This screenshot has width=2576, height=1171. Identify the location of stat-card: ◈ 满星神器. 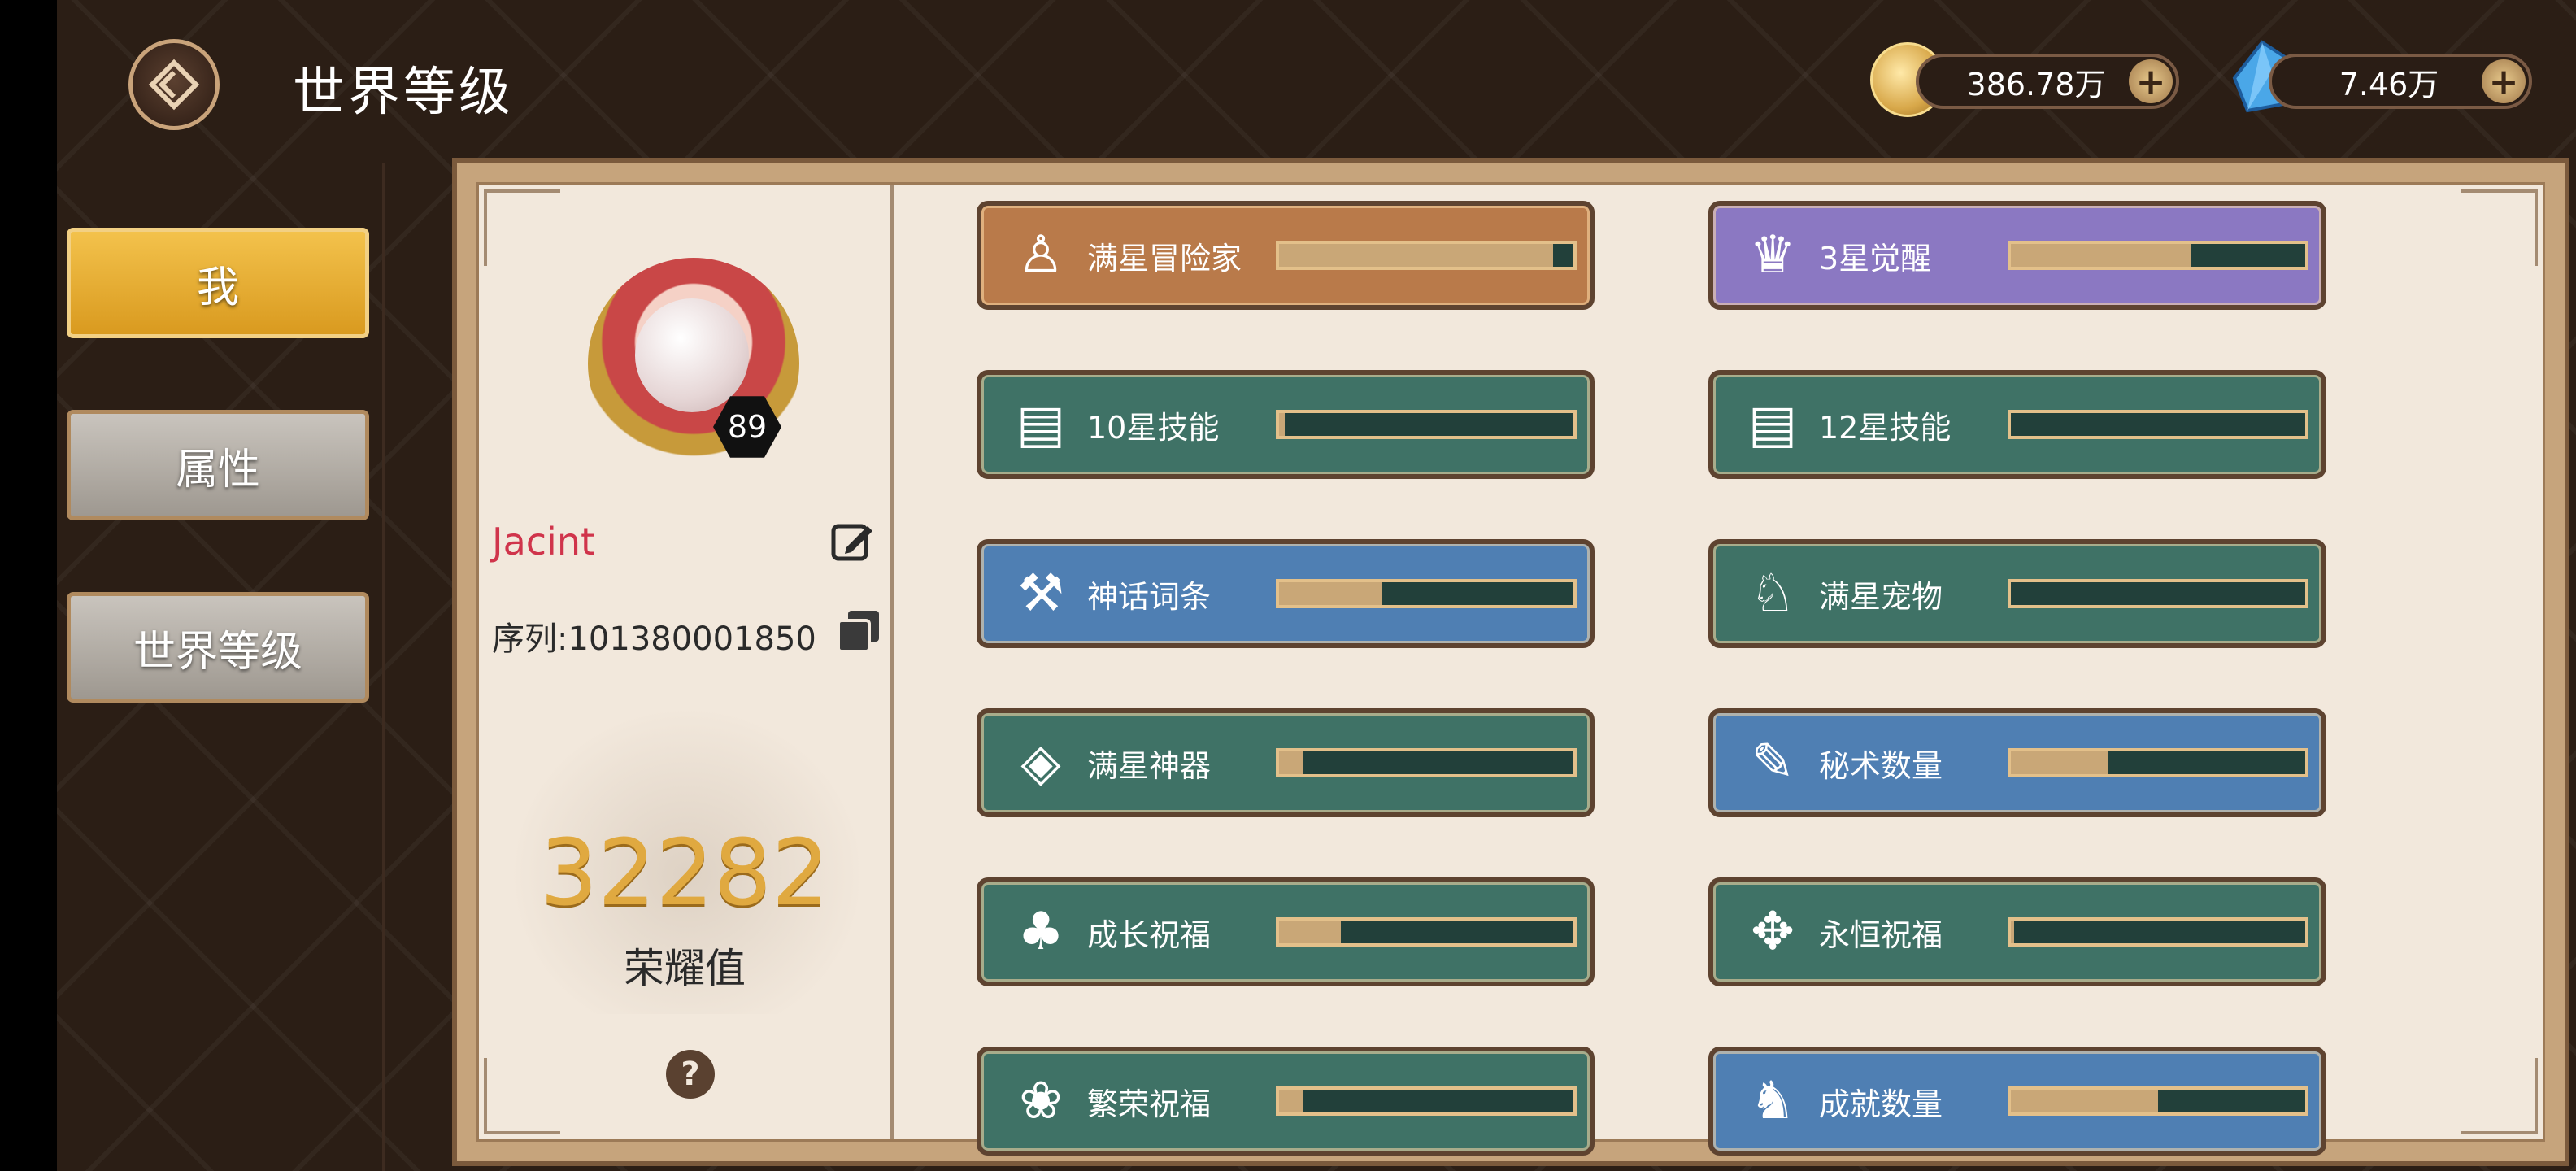
(1286, 762).